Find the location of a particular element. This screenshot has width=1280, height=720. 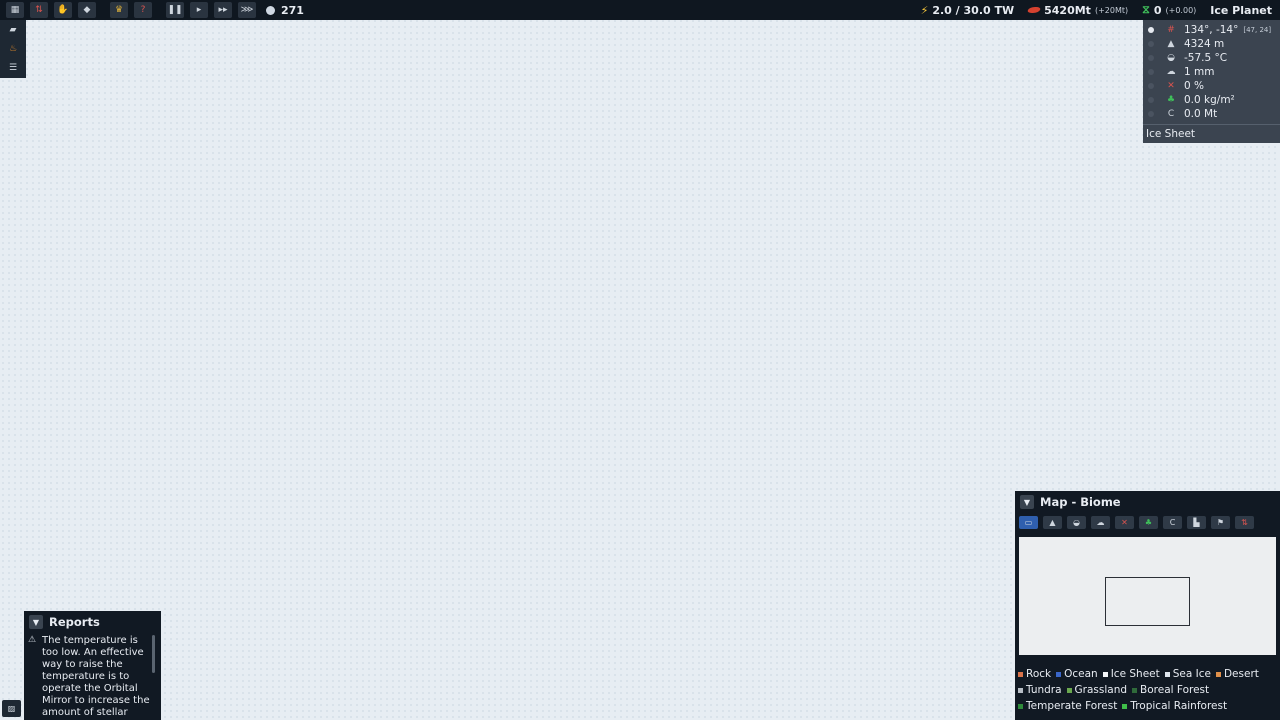

hand-icon: ✋ is located at coordinates (63, 10).